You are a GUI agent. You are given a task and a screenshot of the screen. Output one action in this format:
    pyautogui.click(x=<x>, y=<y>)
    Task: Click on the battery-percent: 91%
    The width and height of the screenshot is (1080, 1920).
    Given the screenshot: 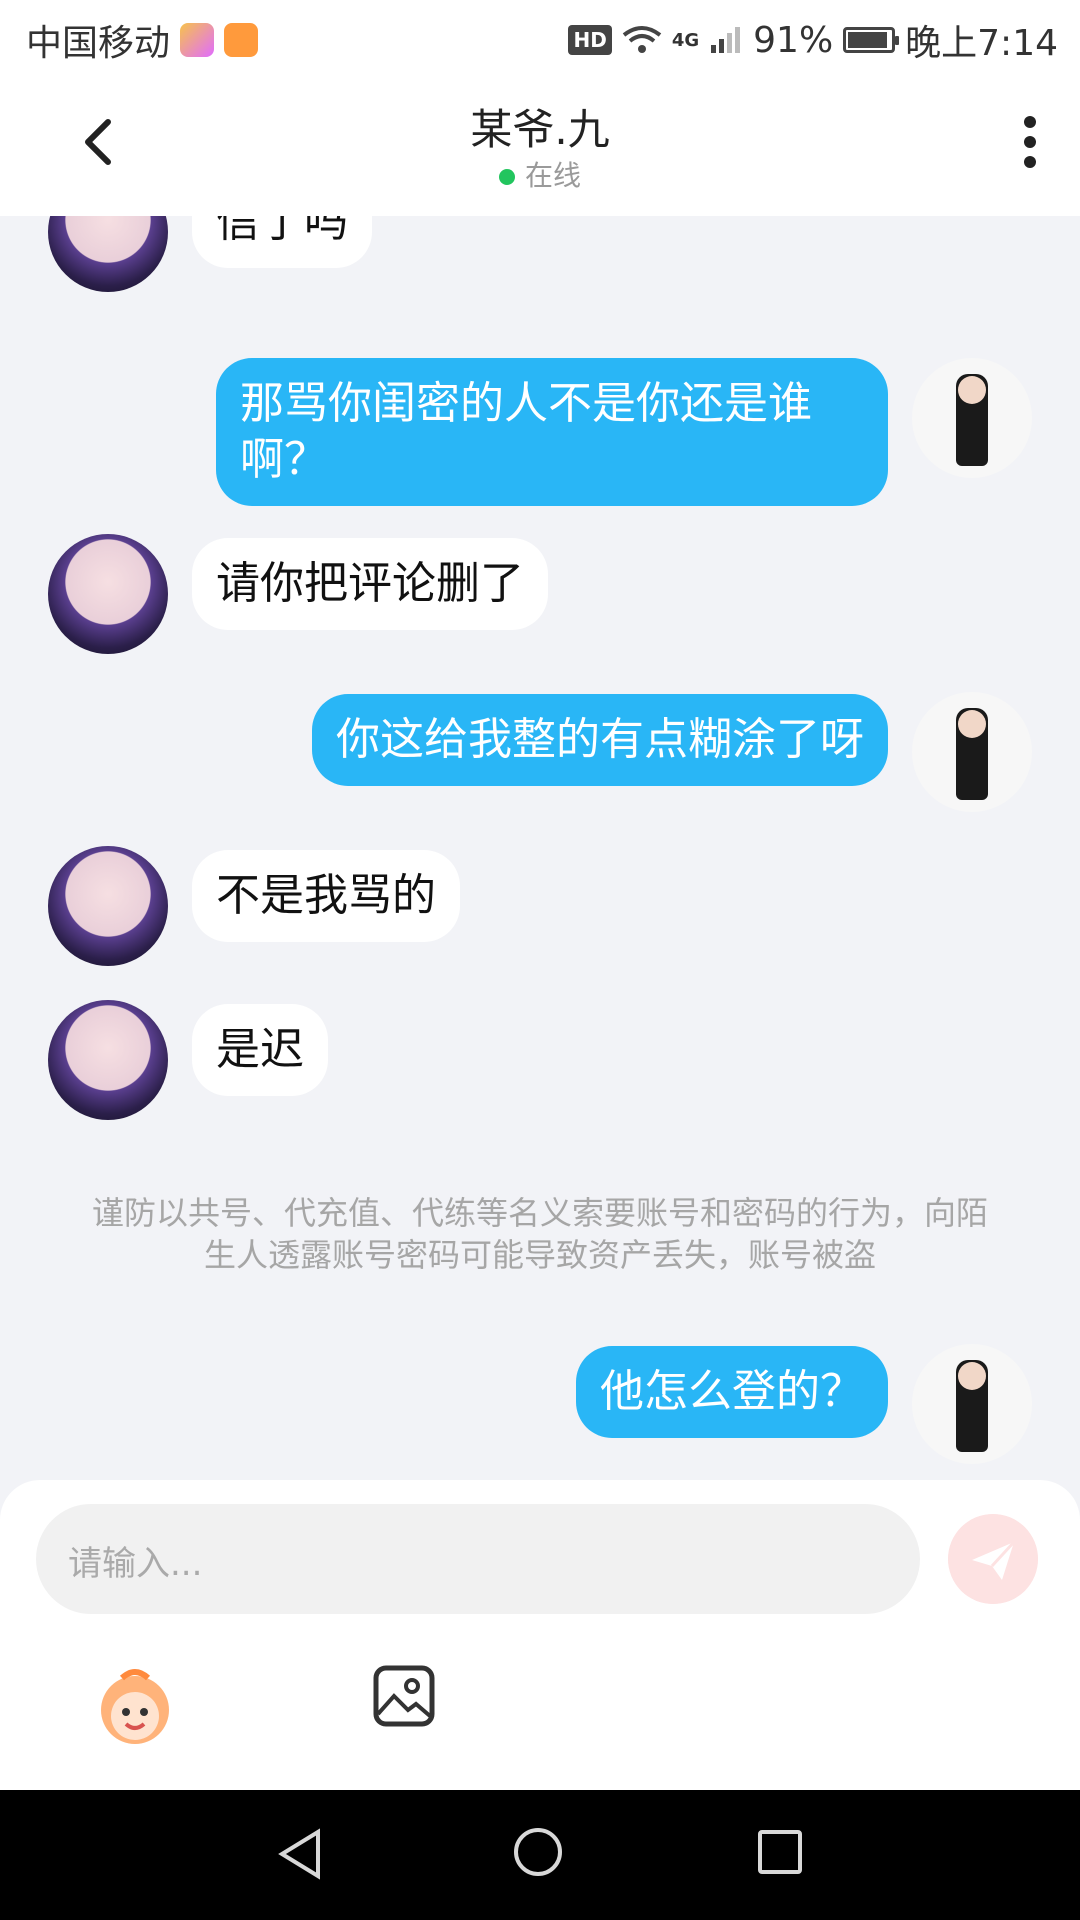 What is the action you would take?
    pyautogui.click(x=793, y=40)
    